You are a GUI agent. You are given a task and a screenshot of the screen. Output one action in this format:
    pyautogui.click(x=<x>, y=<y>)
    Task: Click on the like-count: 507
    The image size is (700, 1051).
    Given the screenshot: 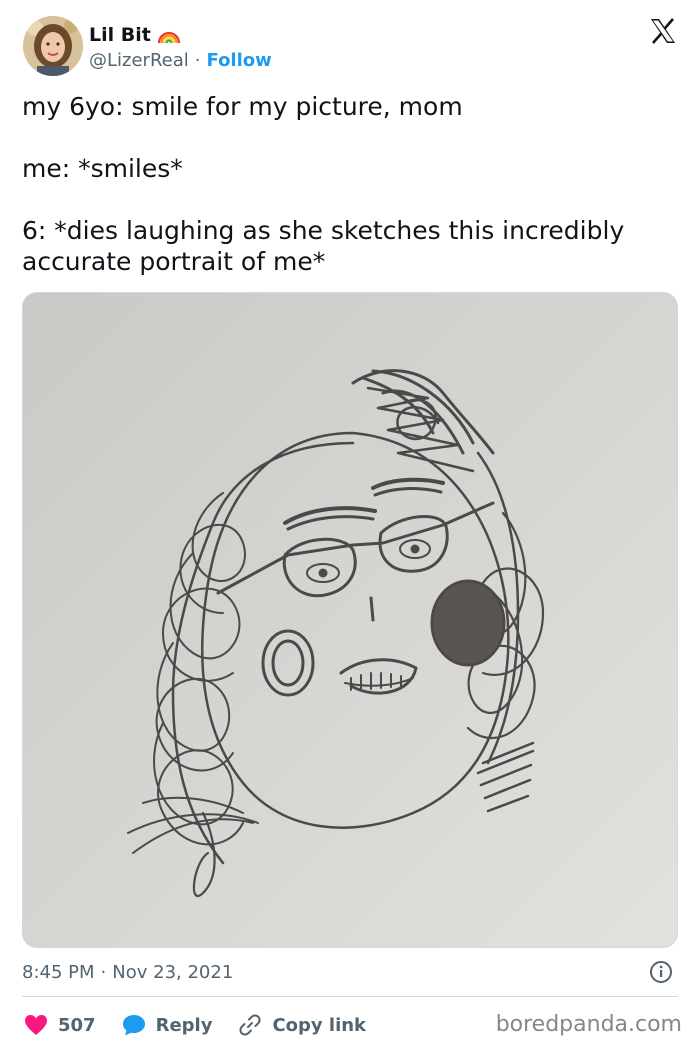 What is the action you would take?
    pyautogui.click(x=77, y=1025)
    